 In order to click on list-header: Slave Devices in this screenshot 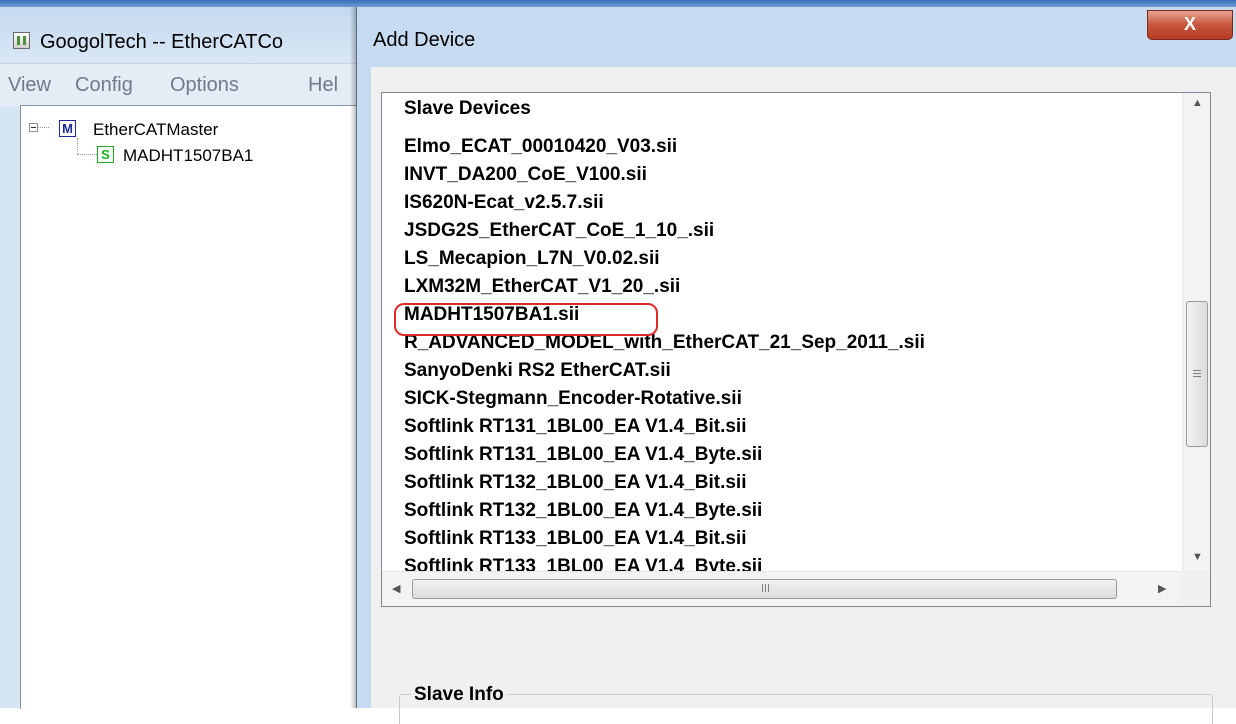, I will do `click(467, 108)`.